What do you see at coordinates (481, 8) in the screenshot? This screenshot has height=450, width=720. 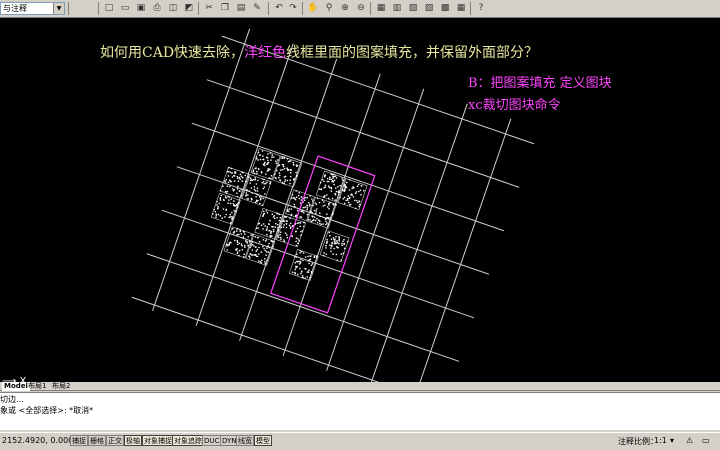 I see `help-icon: ?` at bounding box center [481, 8].